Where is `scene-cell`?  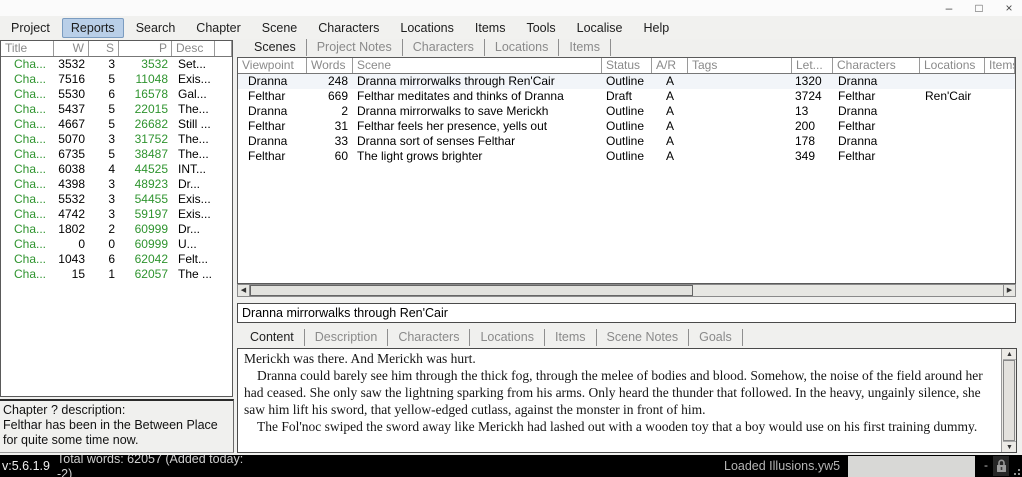 scene-cell is located at coordinates (952, 126).